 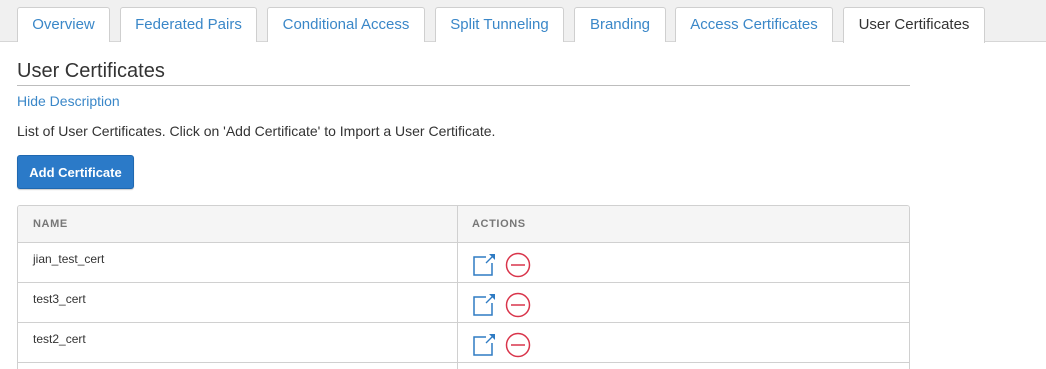 What do you see at coordinates (463, 85) in the screenshot?
I see `title-divider` at bounding box center [463, 85].